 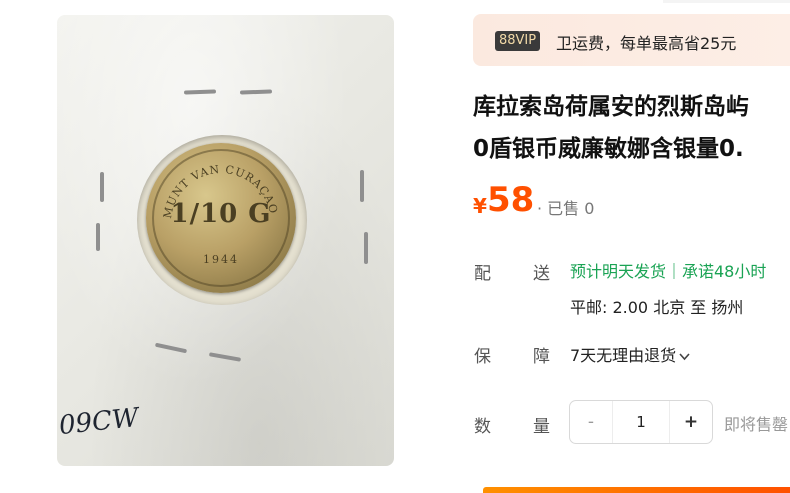 I want to click on vip-banner: 88VIP 卫运费，每单最高省25元, so click(x=631, y=40).